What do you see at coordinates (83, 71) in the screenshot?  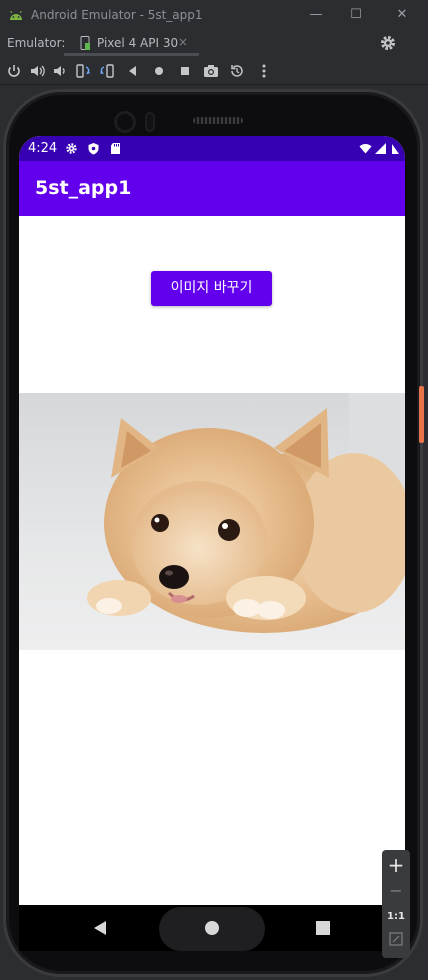 I see `rotate-left-icon` at bounding box center [83, 71].